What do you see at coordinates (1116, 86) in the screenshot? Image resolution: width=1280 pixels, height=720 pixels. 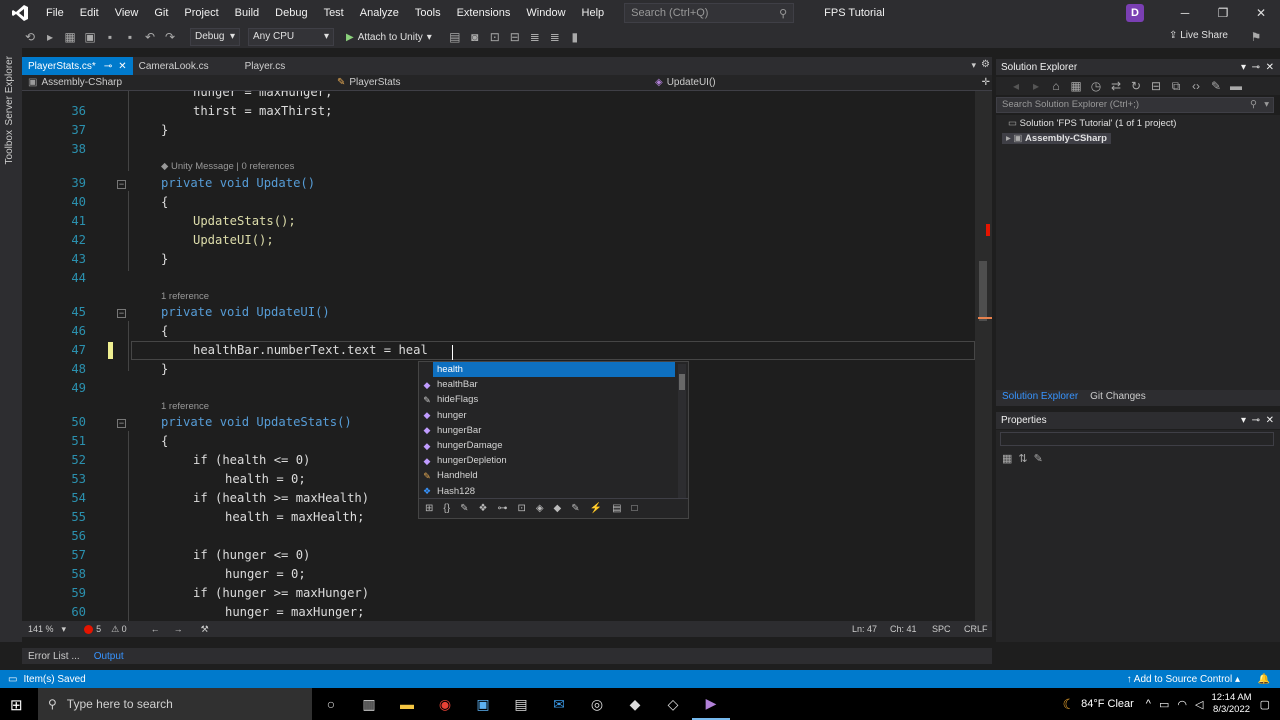 I see `sync-icon: ⇄` at bounding box center [1116, 86].